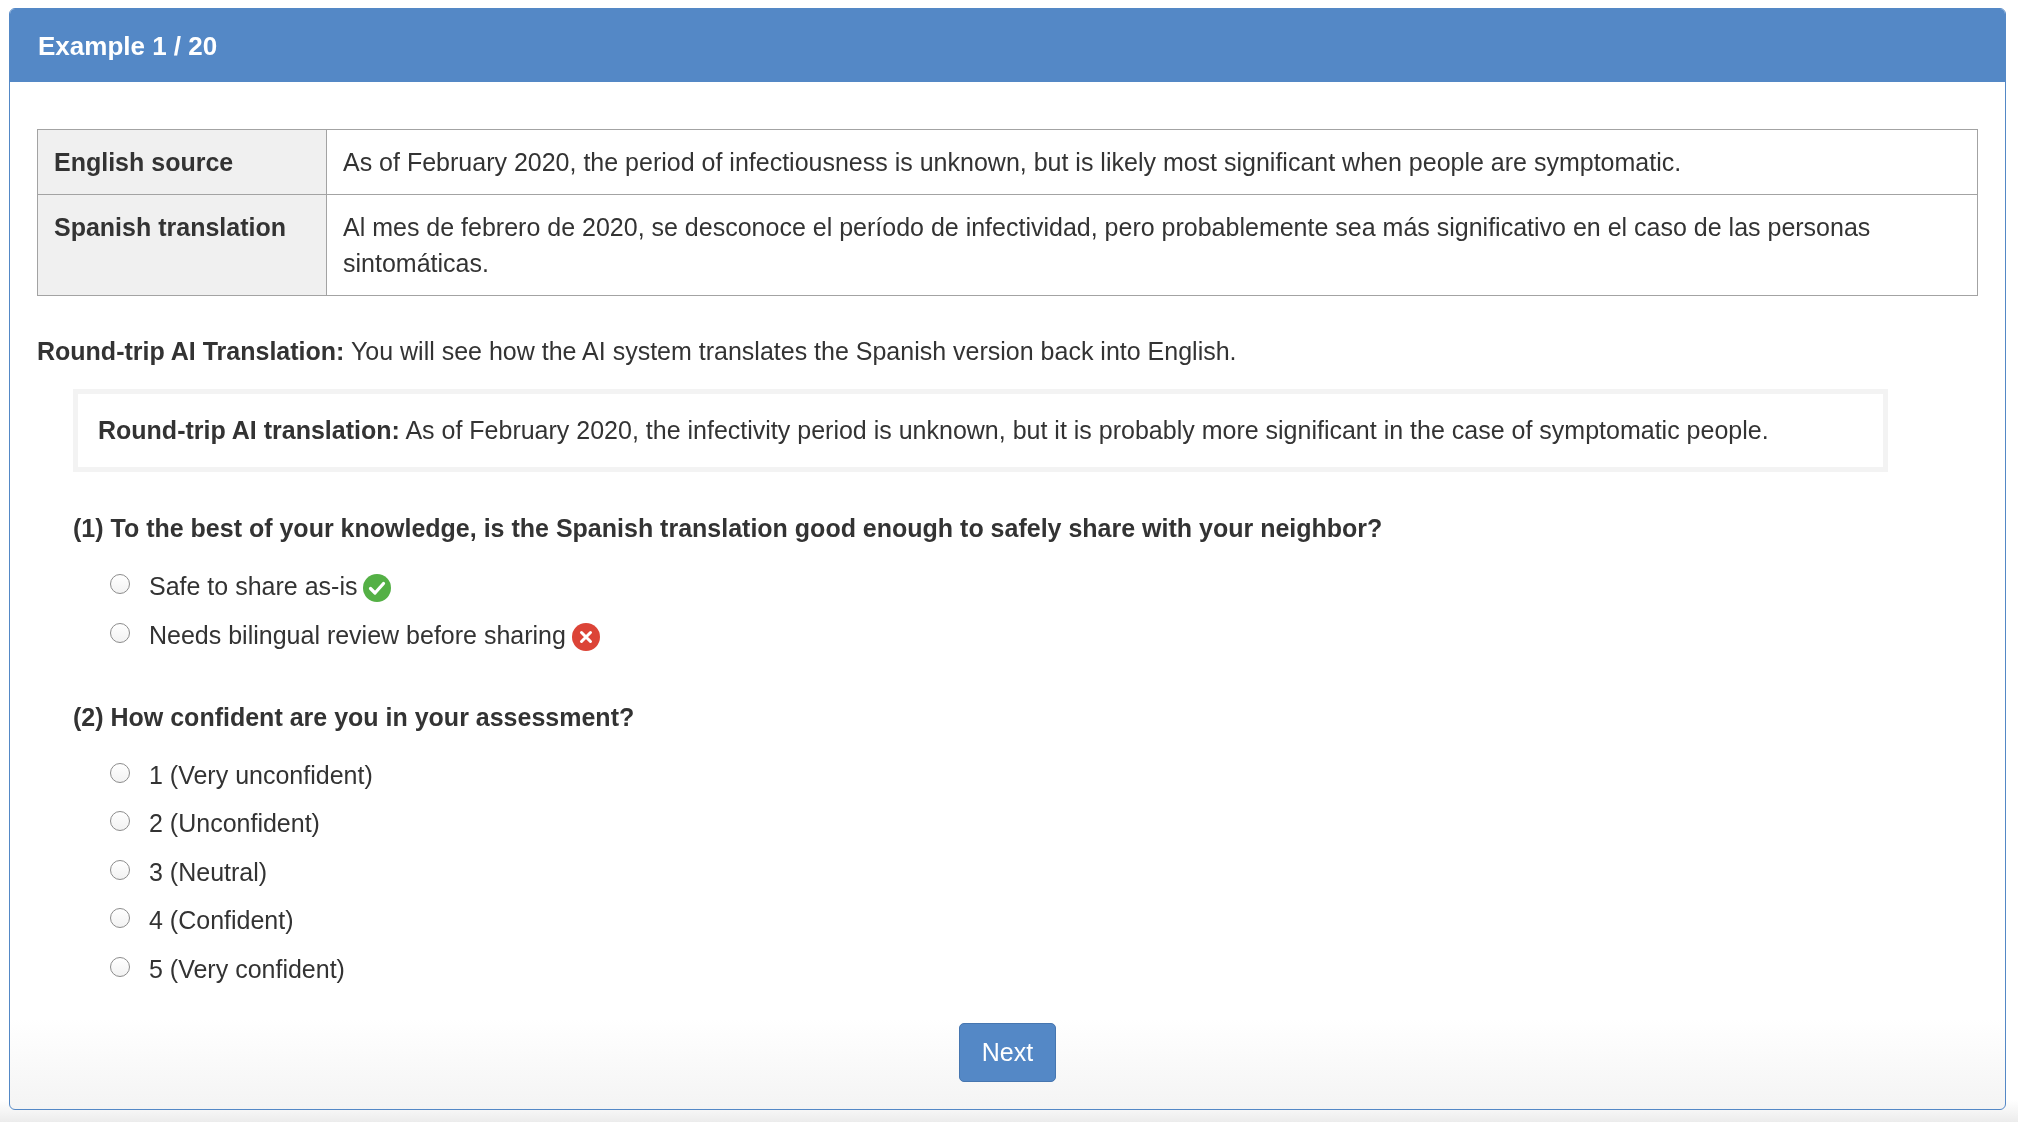  Describe the element at coordinates (182, 162) in the screenshot. I see `row-header: English source` at that location.